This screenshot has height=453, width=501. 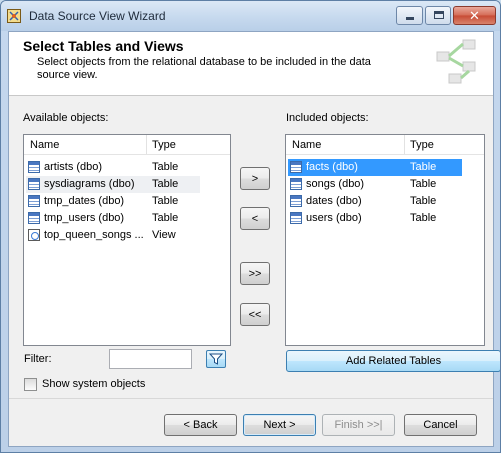 What do you see at coordinates (279, 425) in the screenshot?
I see `next-button: Next >` at bounding box center [279, 425].